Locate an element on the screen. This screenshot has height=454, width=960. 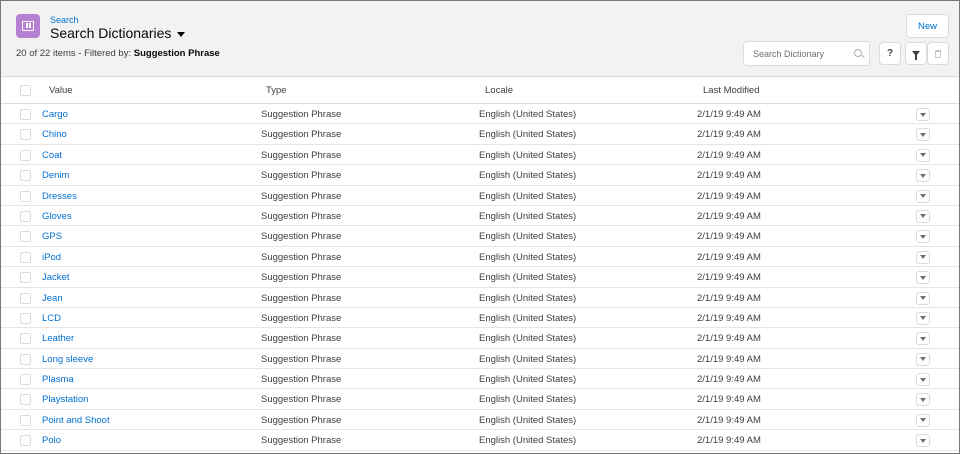
column-header-last-modified: Last Modified is located at coordinates (731, 90).